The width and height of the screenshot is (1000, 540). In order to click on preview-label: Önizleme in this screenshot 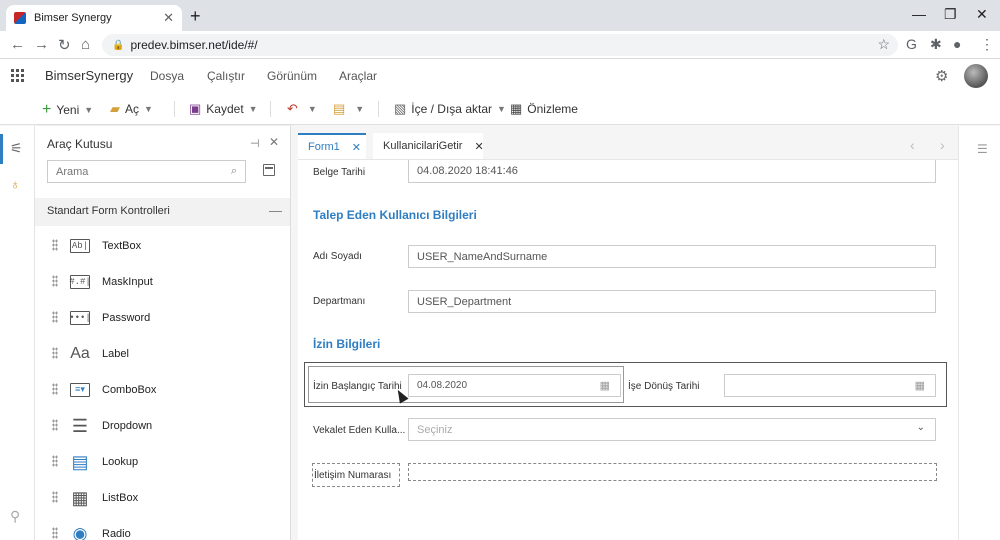, I will do `click(552, 109)`.